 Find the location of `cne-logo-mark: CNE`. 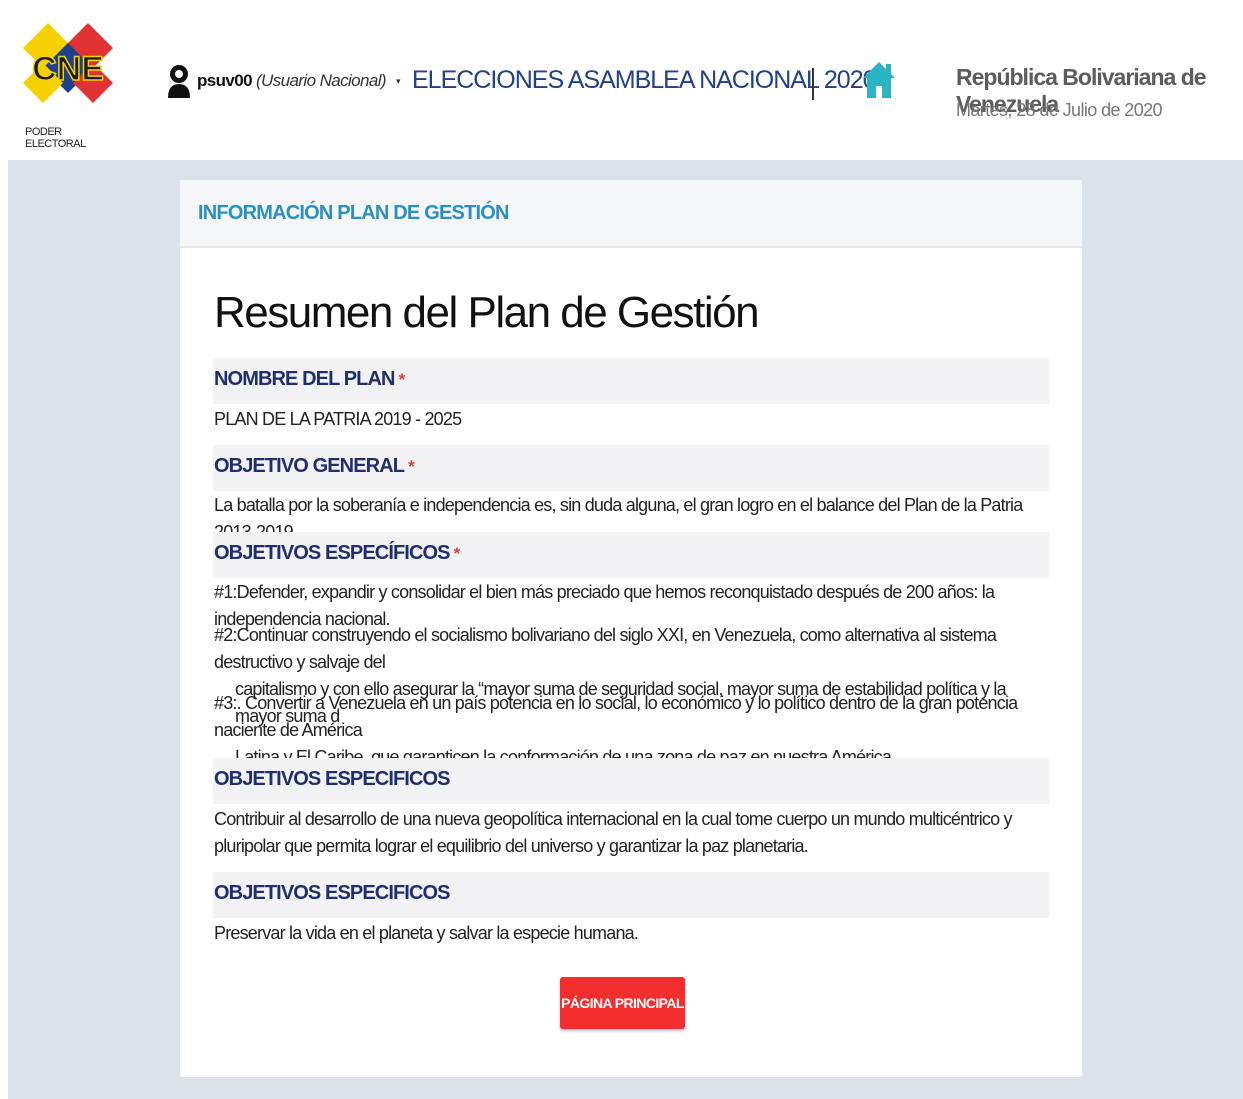

cne-logo-mark: CNE is located at coordinates (68, 63).